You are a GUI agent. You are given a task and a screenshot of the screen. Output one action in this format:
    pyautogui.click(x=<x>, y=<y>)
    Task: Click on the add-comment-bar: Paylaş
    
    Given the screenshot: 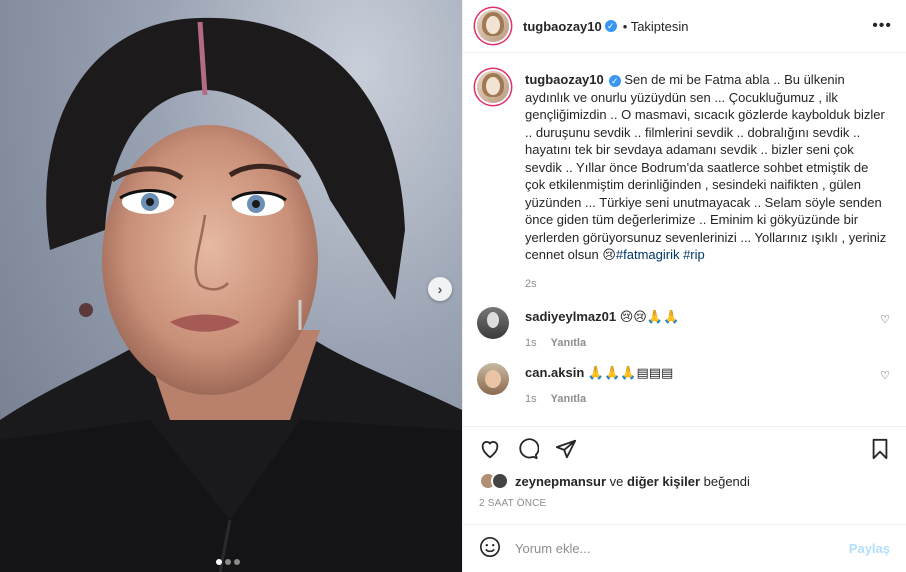 What is the action you would take?
    pyautogui.click(x=684, y=548)
    